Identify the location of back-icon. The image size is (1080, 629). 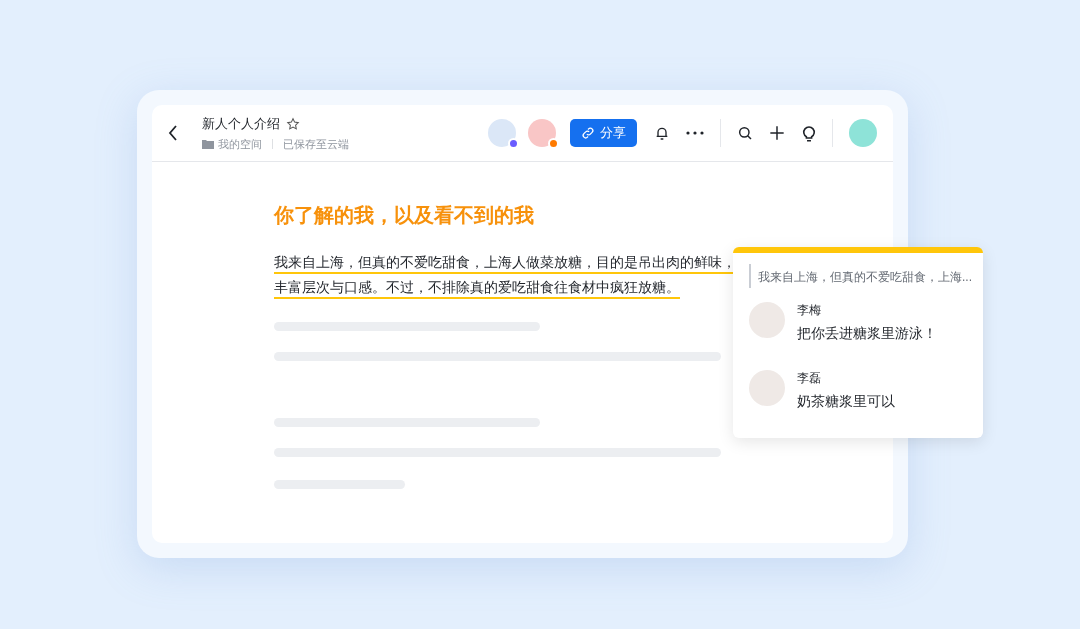
(173, 133).